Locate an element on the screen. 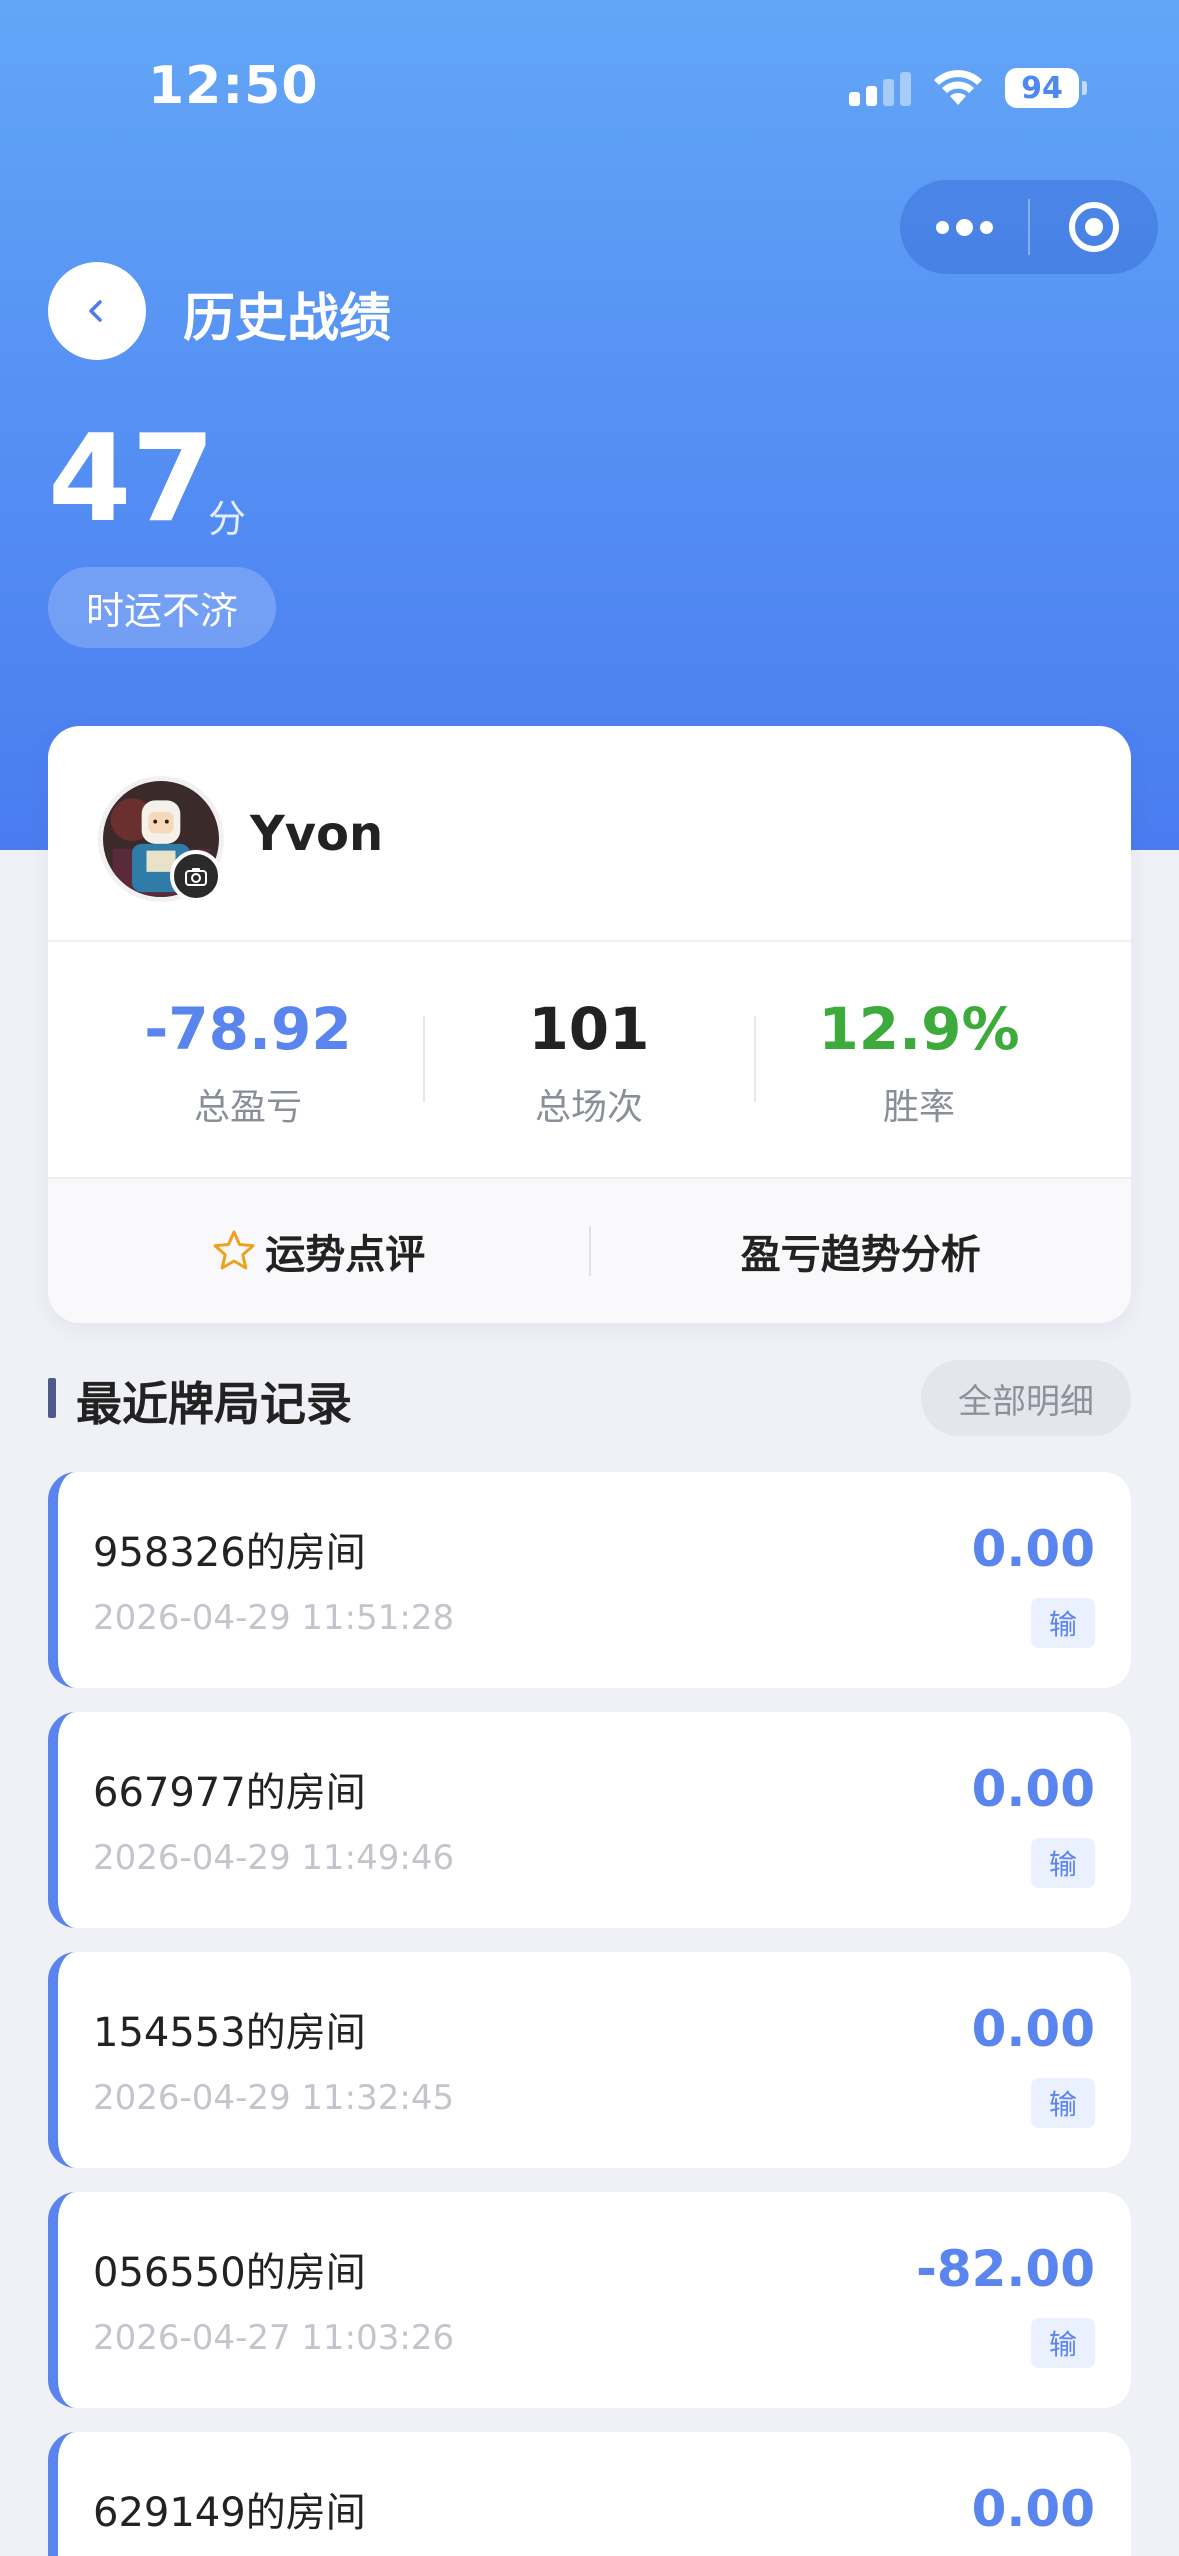 Image resolution: width=1179 pixels, height=2556 pixels. cellular-signal-icon is located at coordinates (880, 88).